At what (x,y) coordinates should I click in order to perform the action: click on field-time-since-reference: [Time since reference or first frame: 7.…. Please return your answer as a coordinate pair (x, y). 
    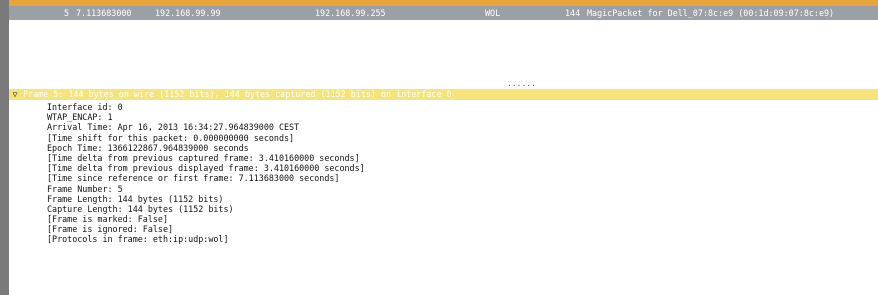
    Looking at the image, I should click on (206, 178).